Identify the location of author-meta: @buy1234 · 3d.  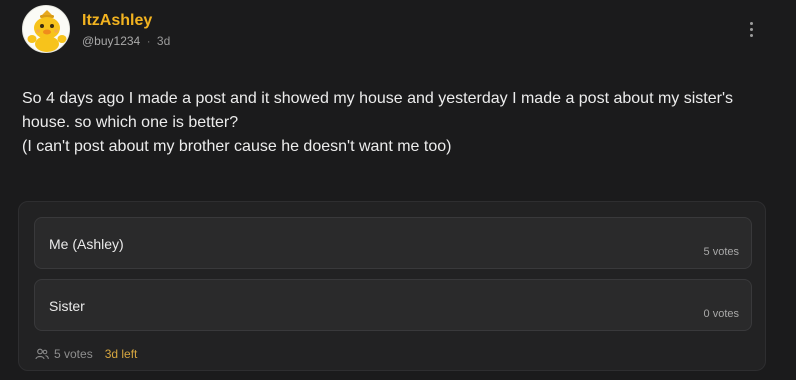
(126, 41).